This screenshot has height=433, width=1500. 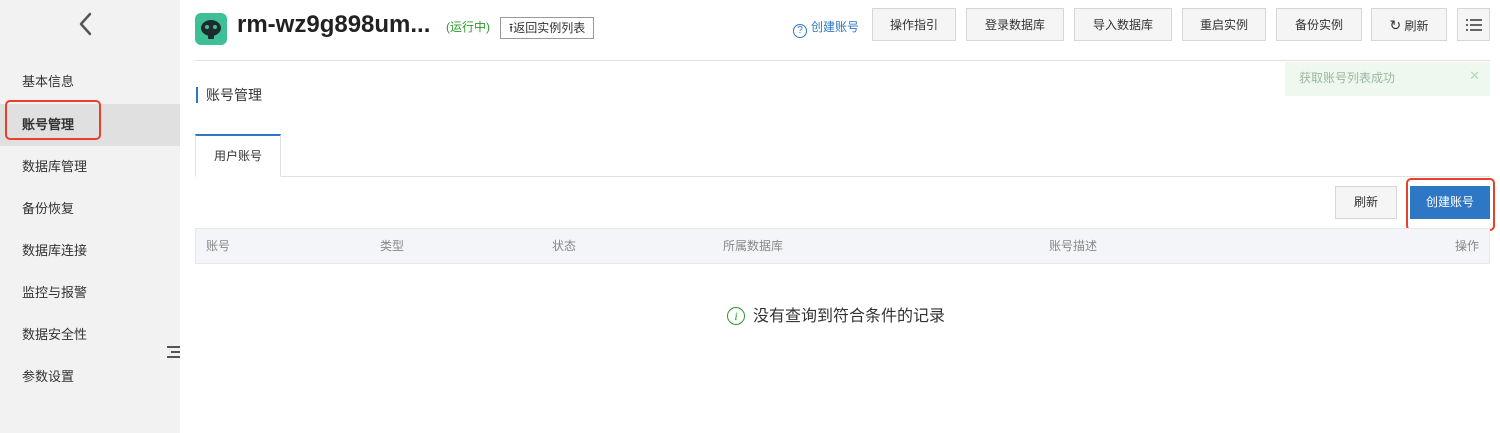 I want to click on sidebar-item-basic-info: 基本信息, so click(x=90, y=82).